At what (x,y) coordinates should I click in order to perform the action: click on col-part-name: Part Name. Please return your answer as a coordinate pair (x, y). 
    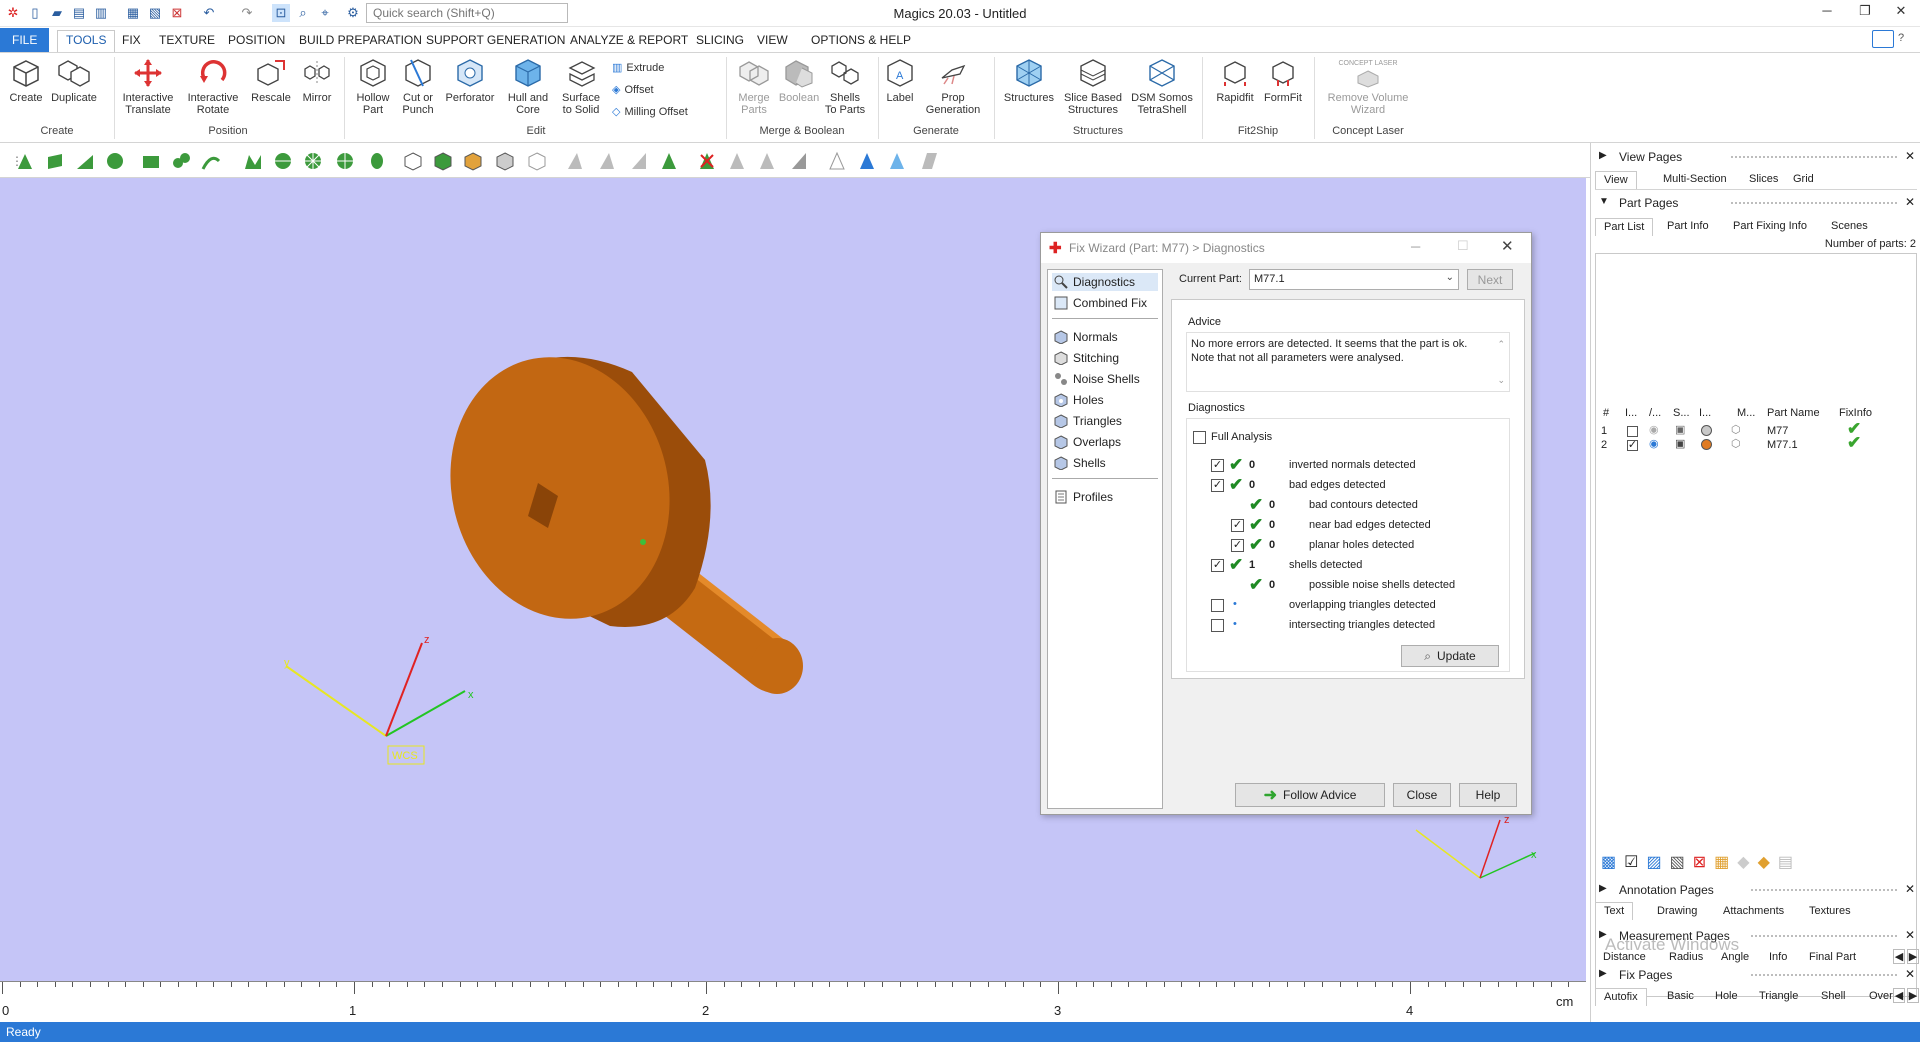
    Looking at the image, I should click on (1793, 413).